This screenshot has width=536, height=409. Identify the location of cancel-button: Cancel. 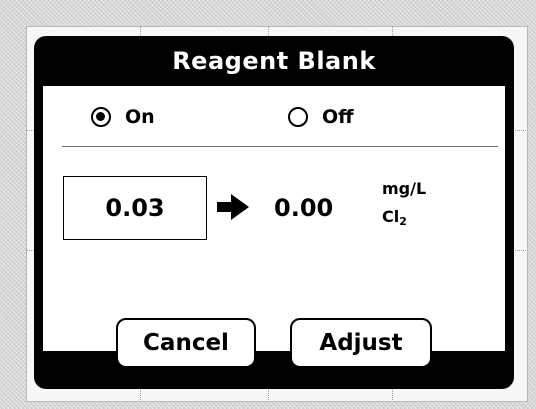
(186, 343).